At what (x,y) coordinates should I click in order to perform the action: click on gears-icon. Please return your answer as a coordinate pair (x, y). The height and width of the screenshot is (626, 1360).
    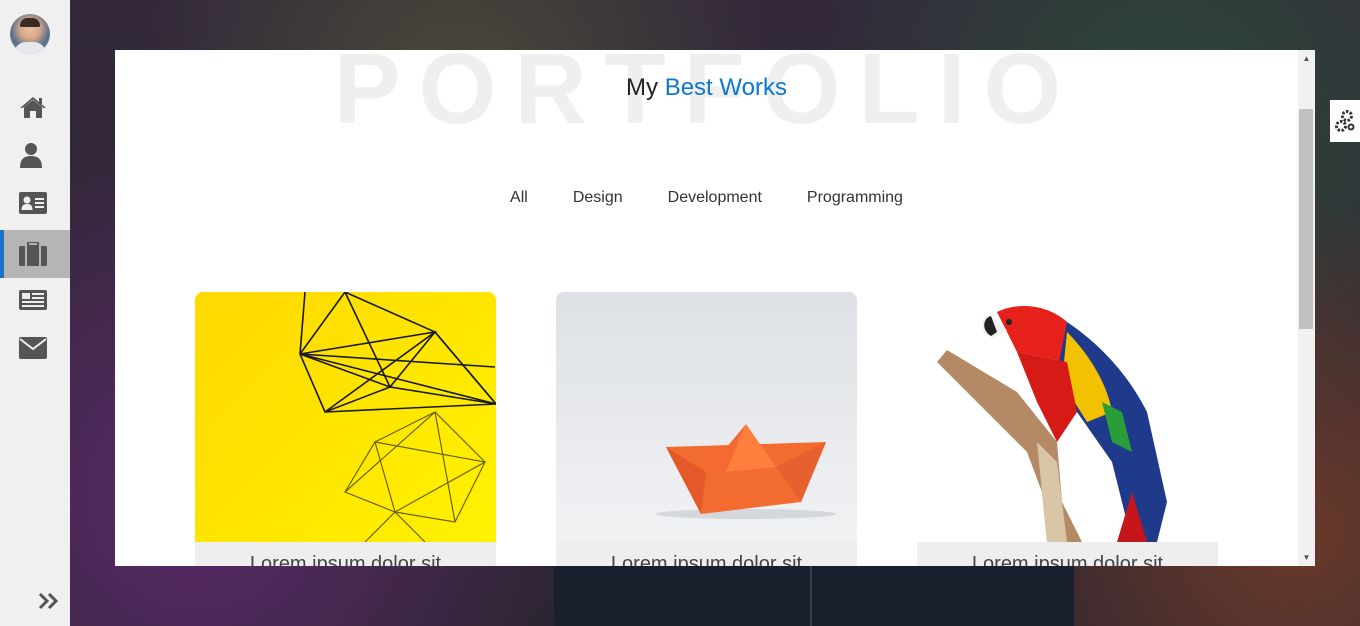
    Looking at the image, I should click on (1345, 121).